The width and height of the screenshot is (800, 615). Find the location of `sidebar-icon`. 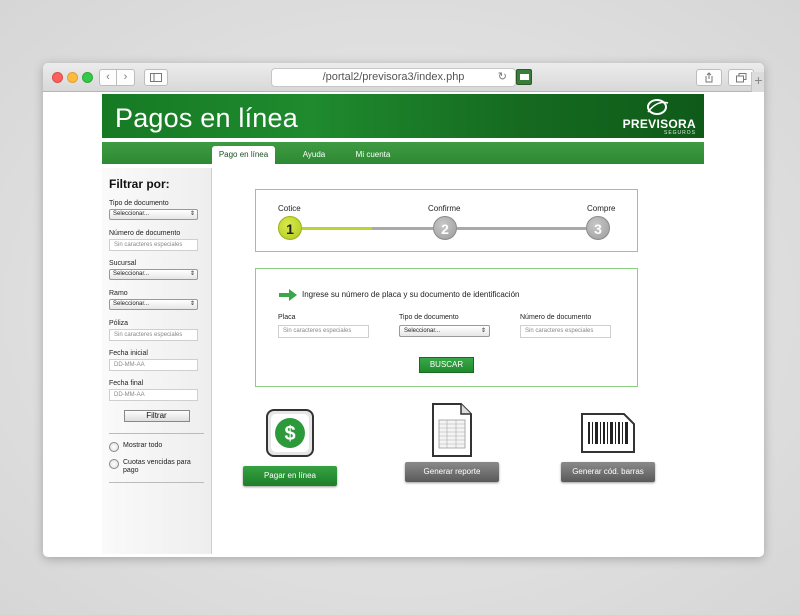

sidebar-icon is located at coordinates (156, 77).